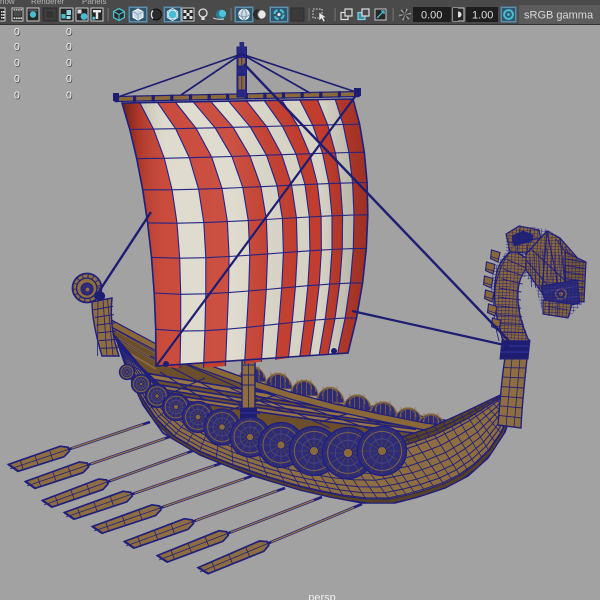 Image resolution: width=600 pixels, height=600 pixels. Describe the element at coordinates (559, 16) in the screenshot. I see `svg-text: sRGB gamma` at that location.